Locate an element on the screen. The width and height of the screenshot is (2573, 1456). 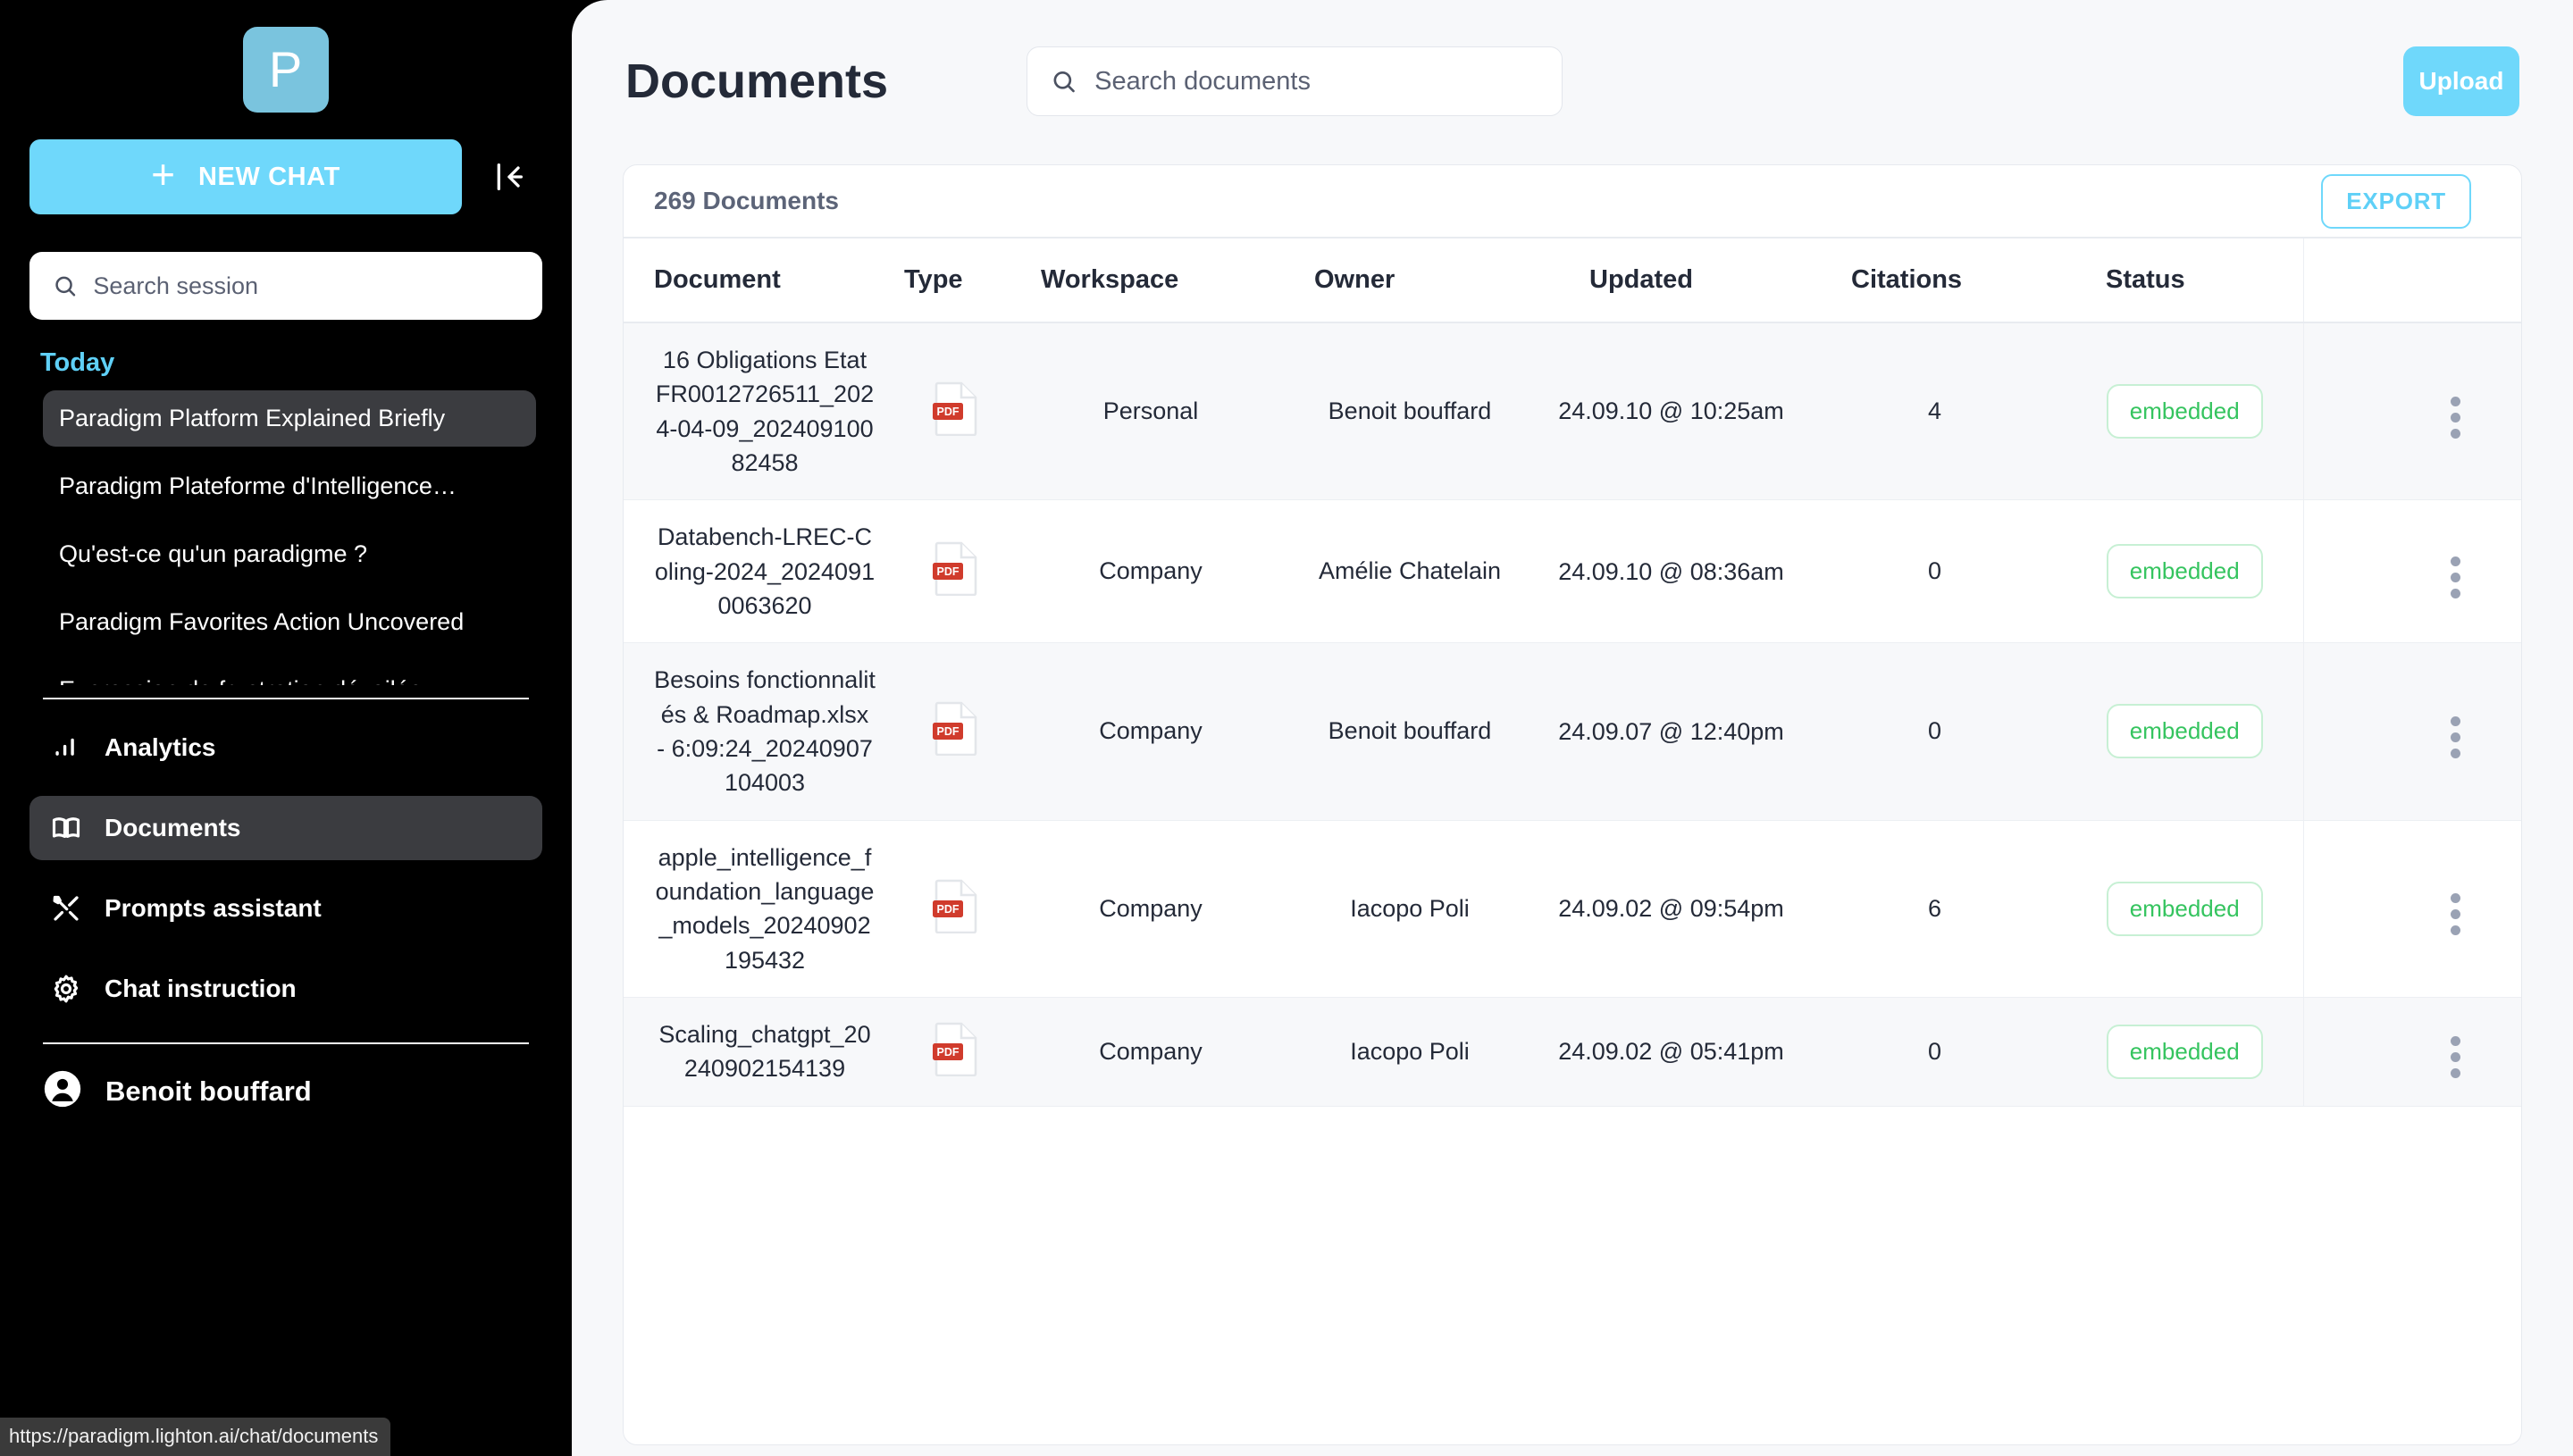
column-header-document: Document is located at coordinates (758, 280).